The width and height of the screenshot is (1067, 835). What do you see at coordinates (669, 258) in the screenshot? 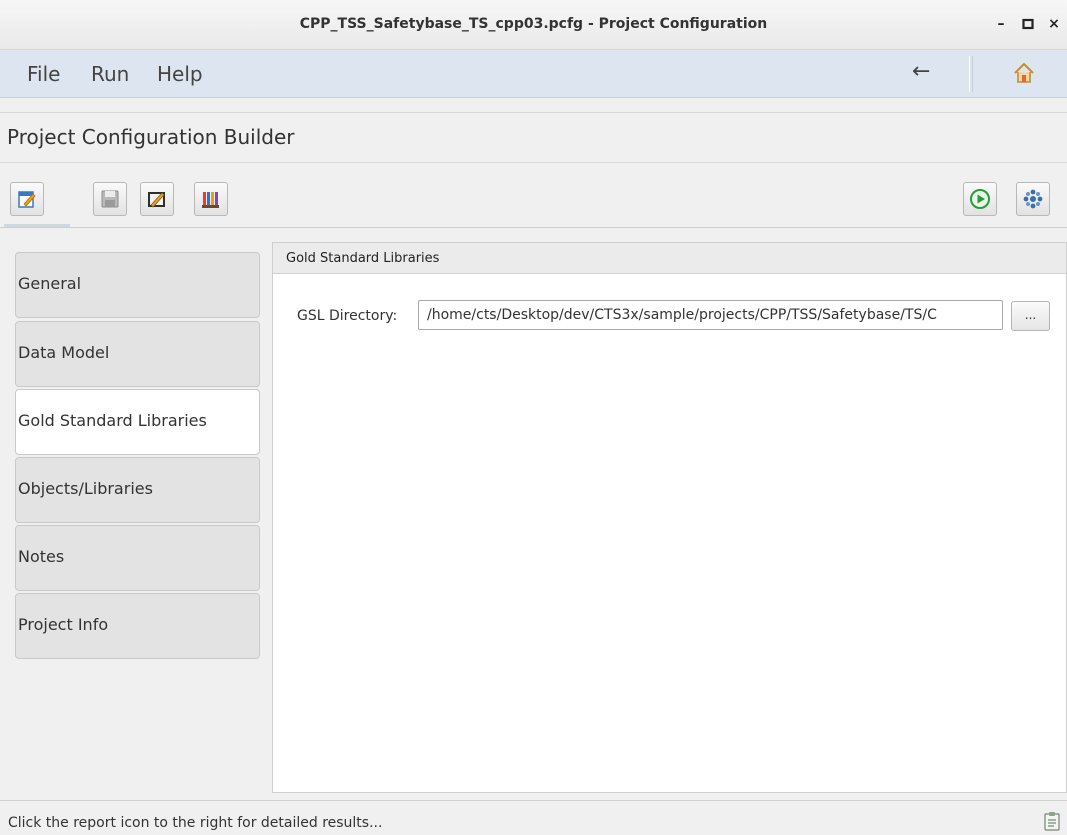
I see `panel-header: Gold Standard Libraries` at bounding box center [669, 258].